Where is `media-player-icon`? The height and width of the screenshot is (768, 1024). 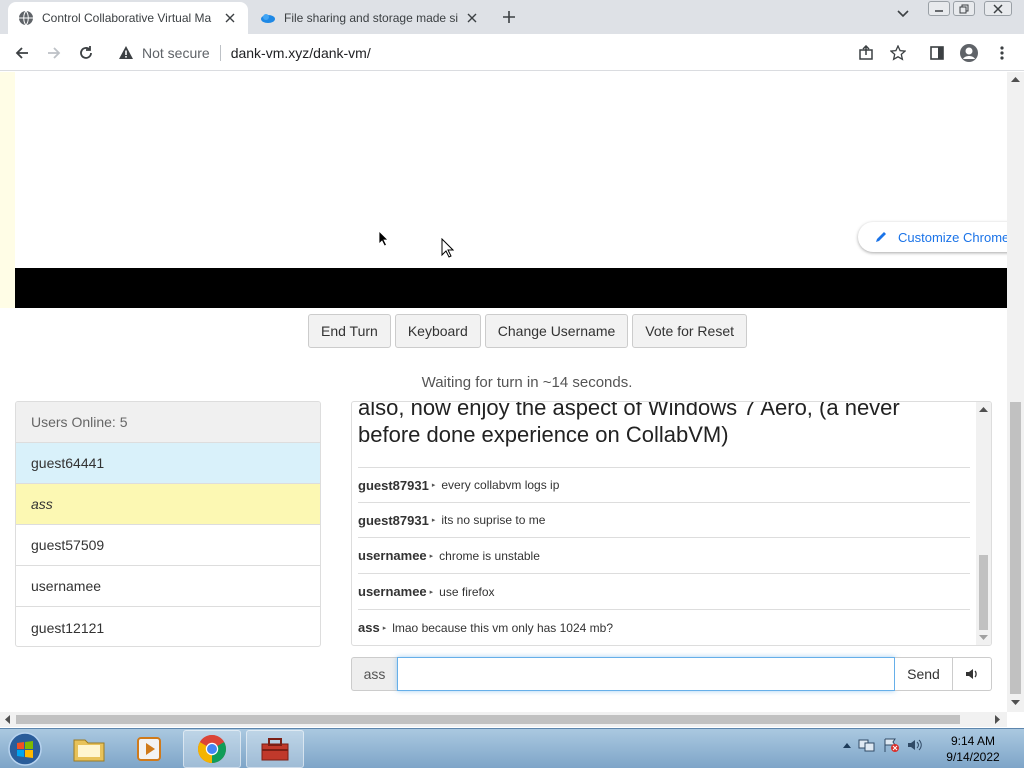
media-player-icon is located at coordinates (149, 749).